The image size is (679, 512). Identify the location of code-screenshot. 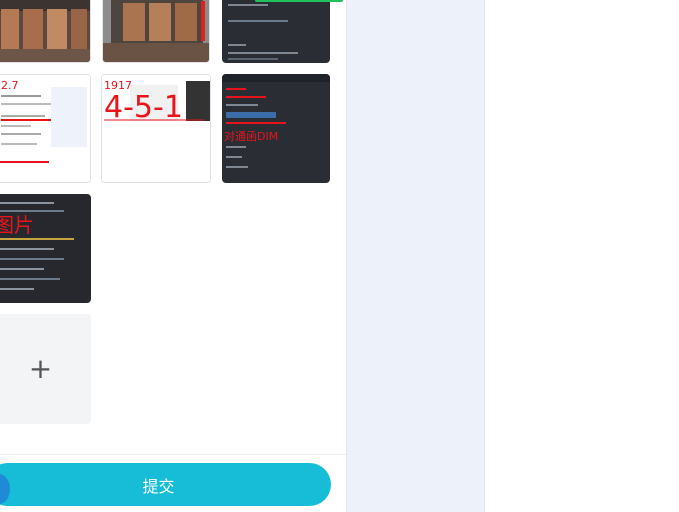
(276, 31).